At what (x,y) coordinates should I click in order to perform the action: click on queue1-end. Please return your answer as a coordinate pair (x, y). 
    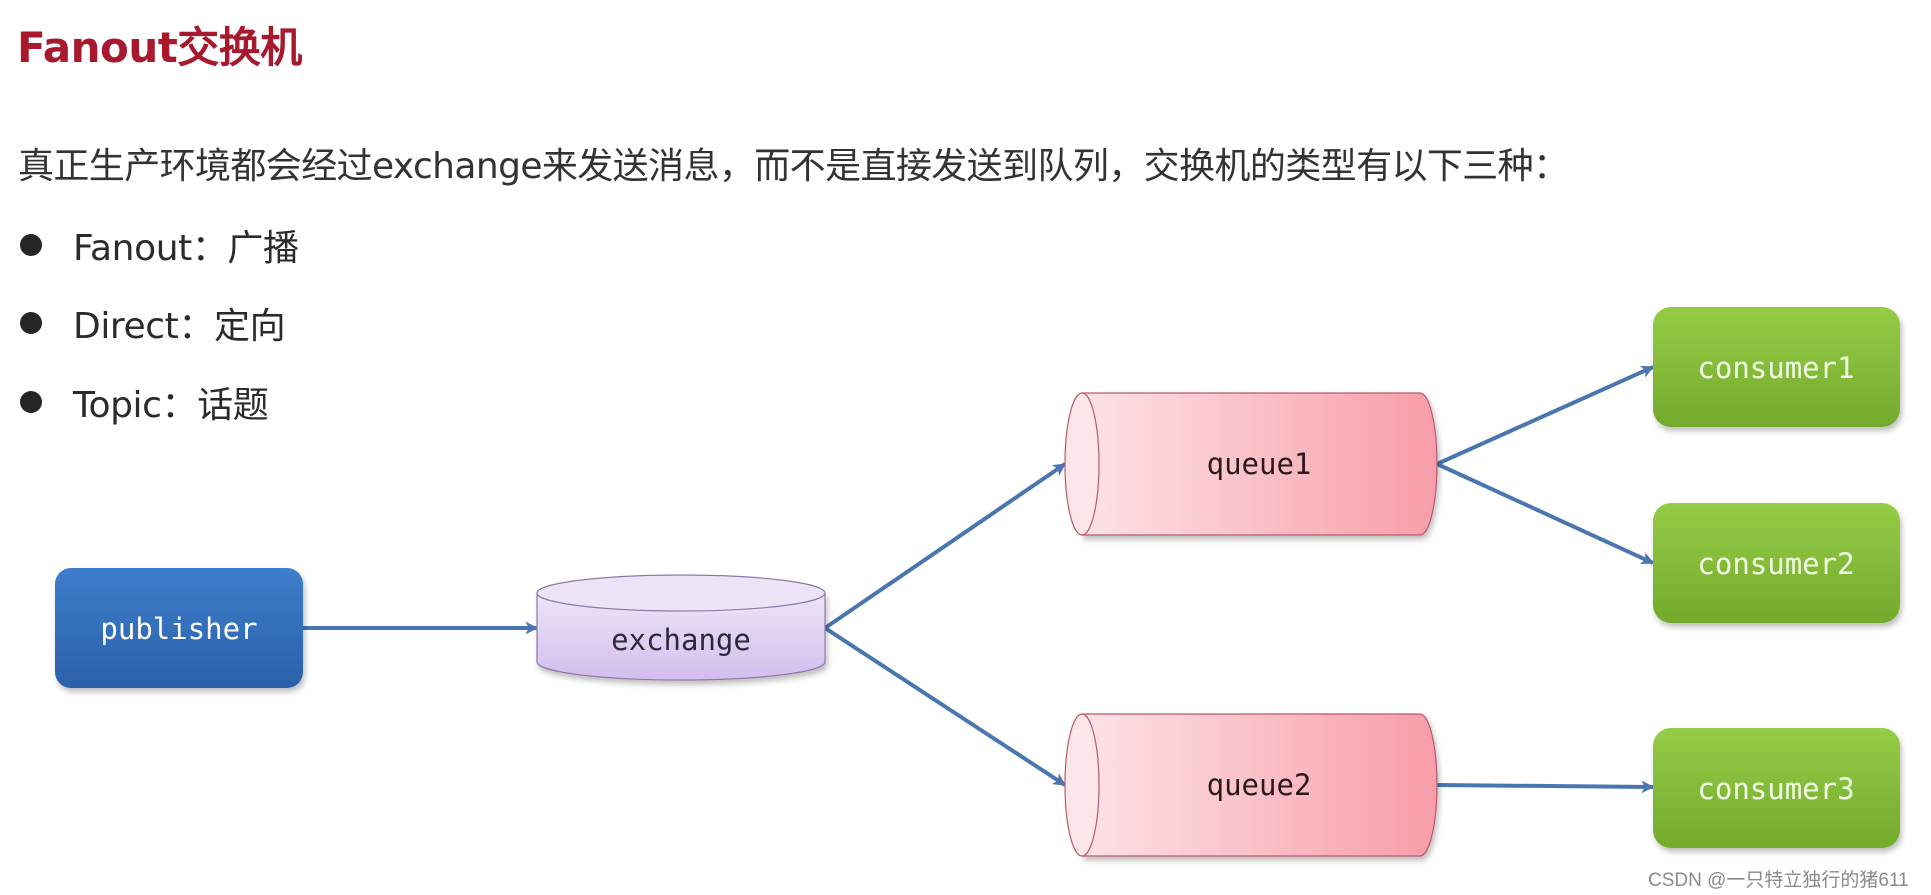
    Looking at the image, I should click on (1082, 464).